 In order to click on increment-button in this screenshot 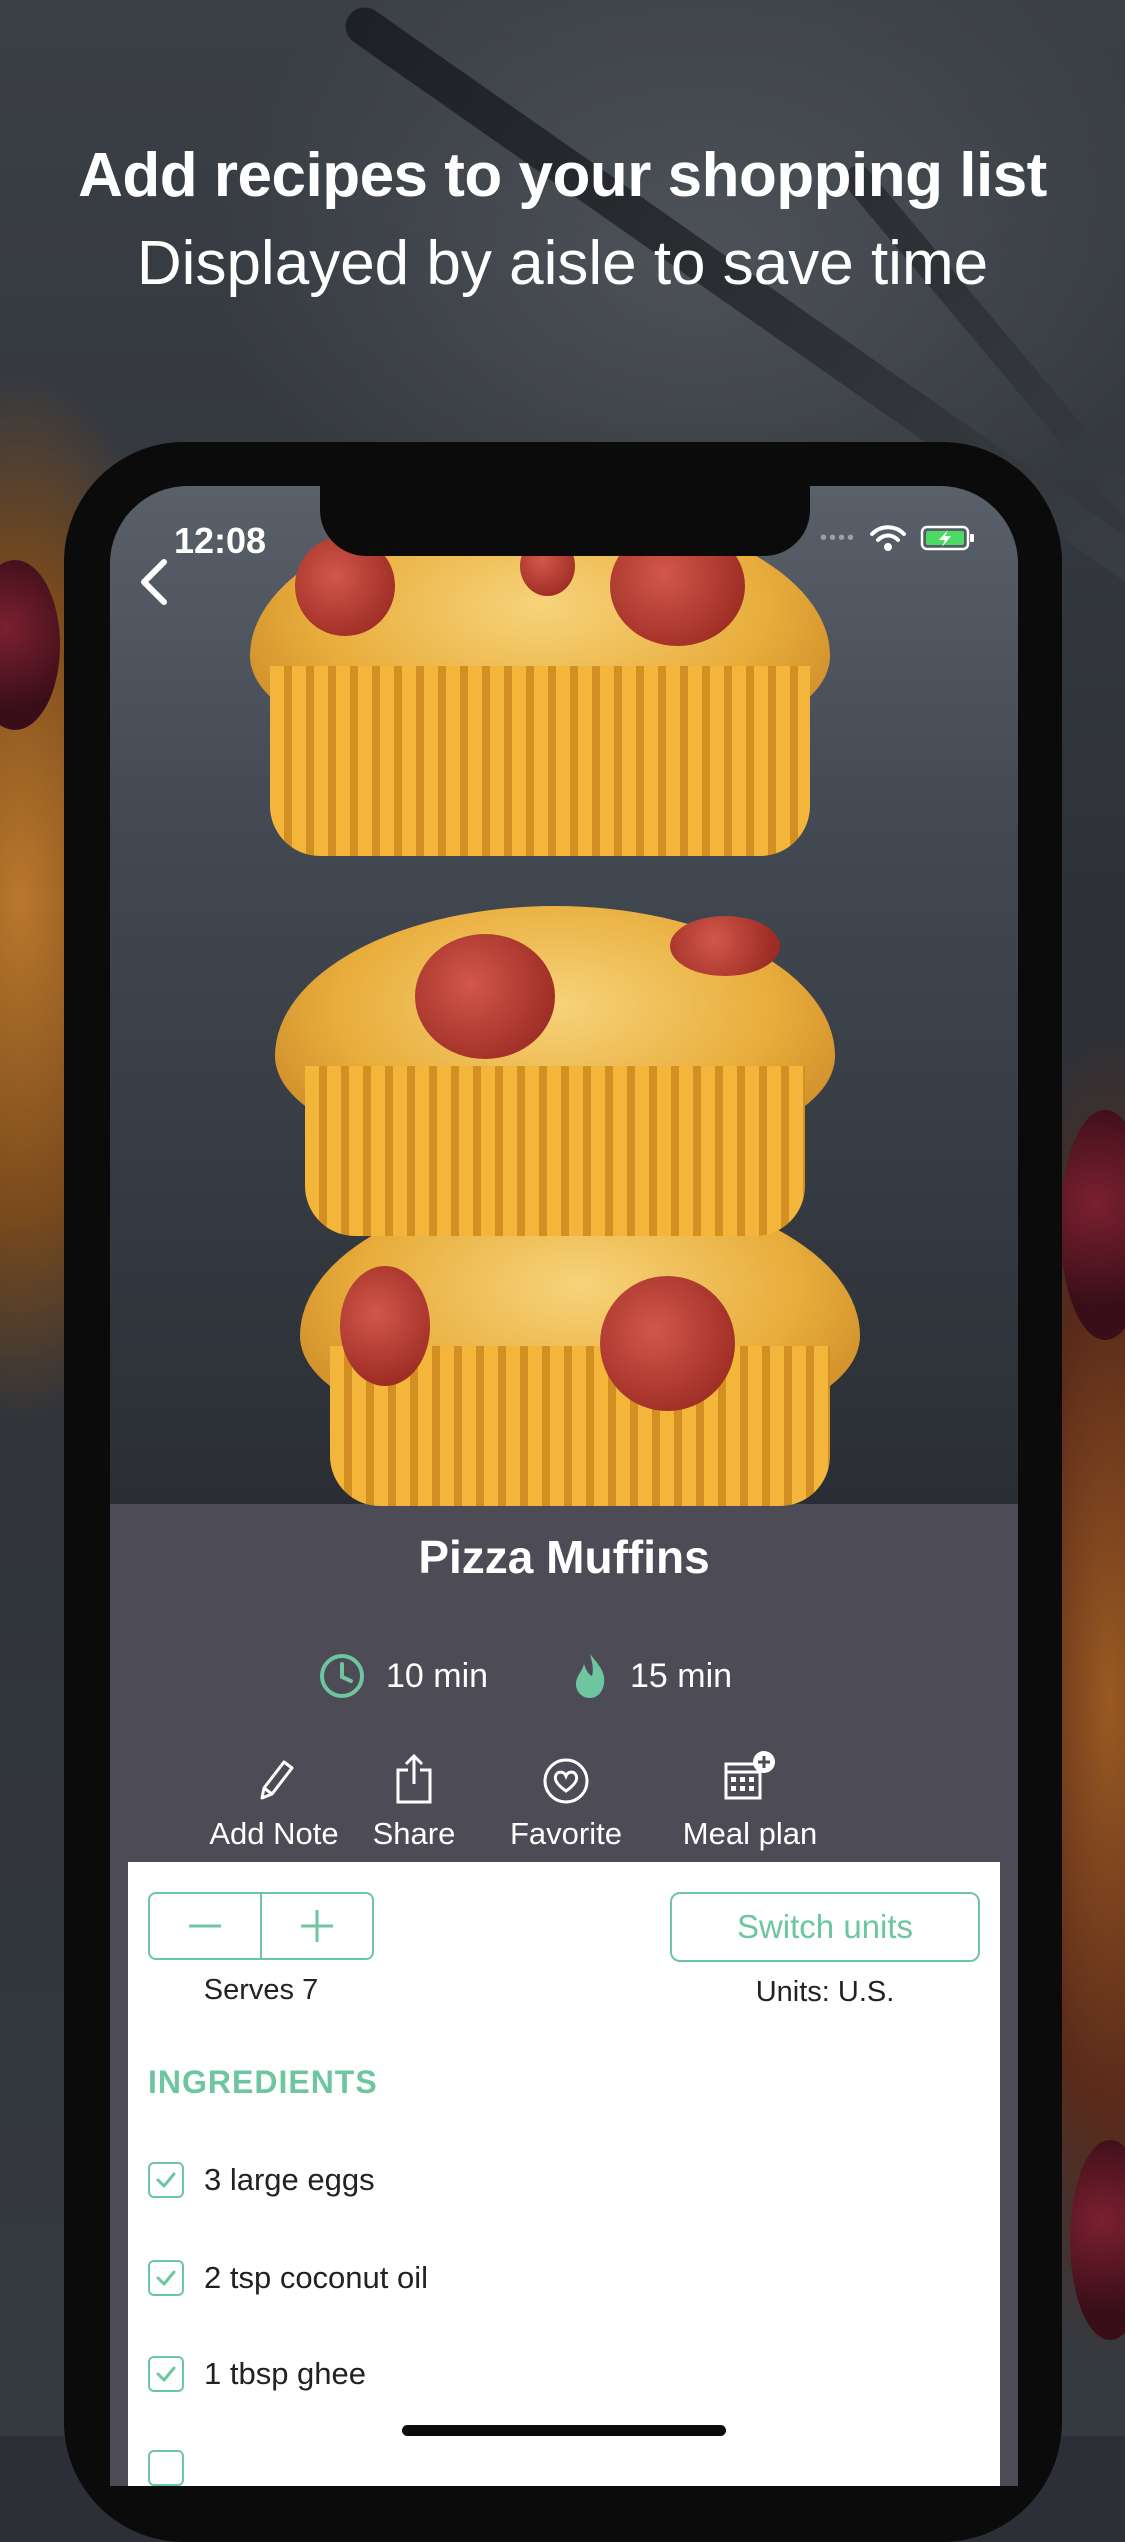, I will do `click(317, 1926)`.